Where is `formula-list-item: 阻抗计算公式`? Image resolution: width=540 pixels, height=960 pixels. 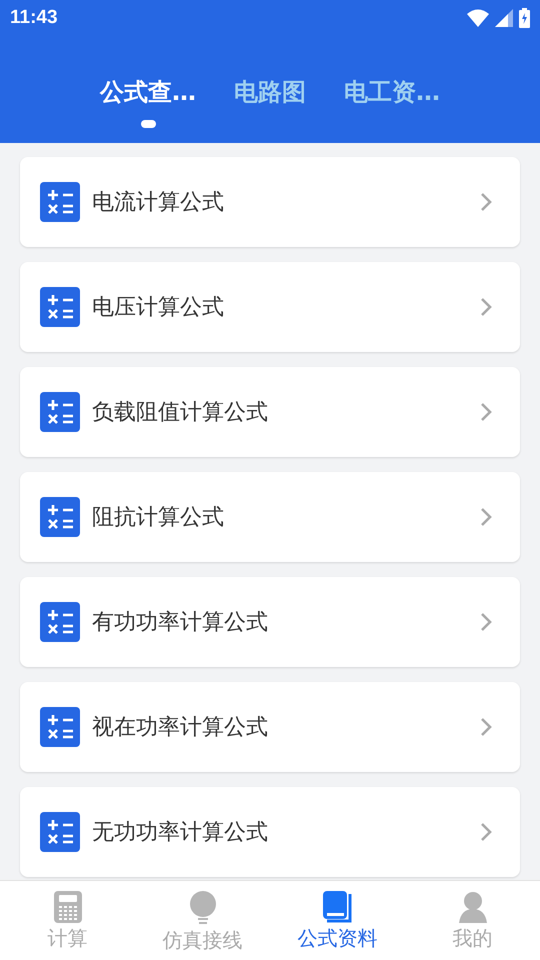
formula-list-item: 阻抗计算公式 is located at coordinates (270, 517).